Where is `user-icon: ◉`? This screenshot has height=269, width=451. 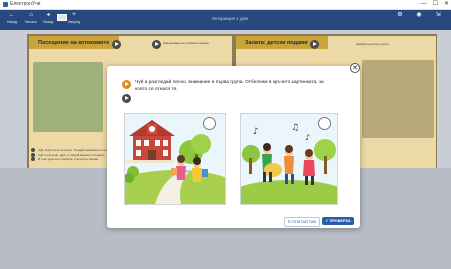
user-icon: ◉ is located at coordinates (419, 15).